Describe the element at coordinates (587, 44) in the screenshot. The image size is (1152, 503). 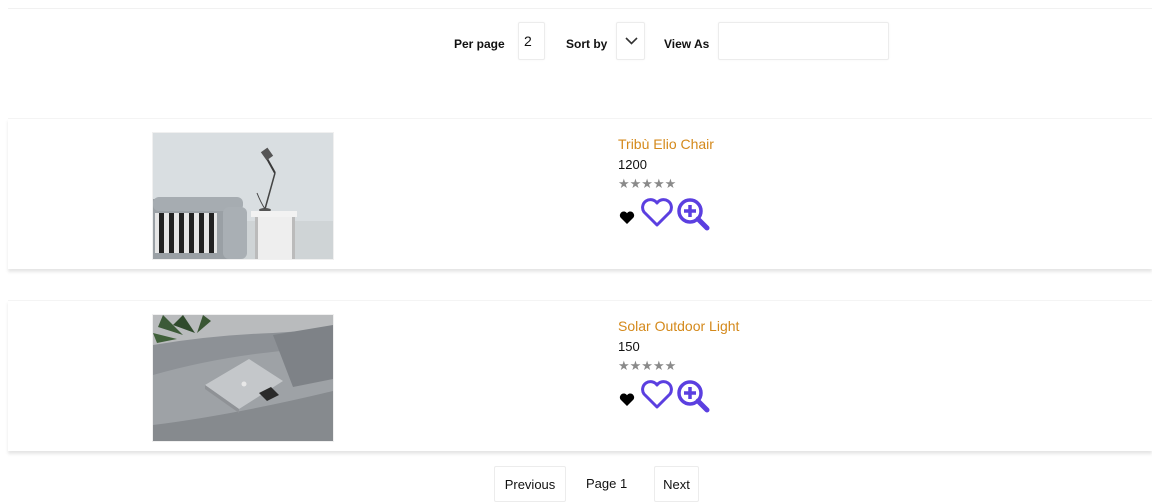
I see `sort-by-label: Sort by` at that location.